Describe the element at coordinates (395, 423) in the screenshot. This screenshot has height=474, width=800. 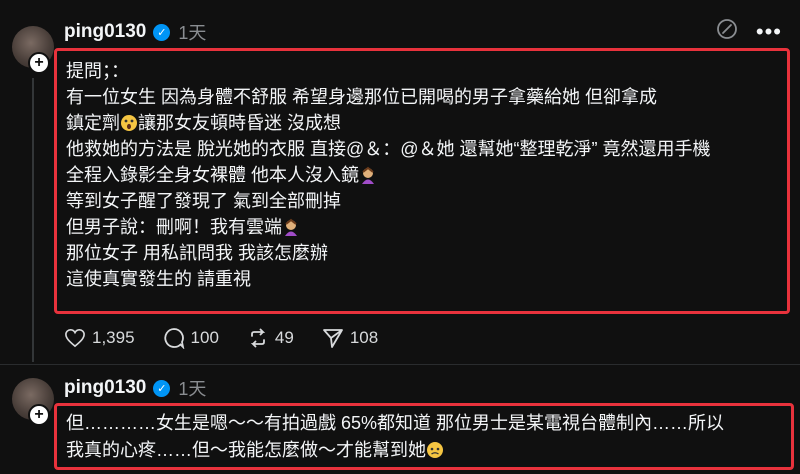
I see `post-line: 但…………女生是嗯～～有拍過戲 65%都知道 那位男士是某電視台體制內……所以` at that location.